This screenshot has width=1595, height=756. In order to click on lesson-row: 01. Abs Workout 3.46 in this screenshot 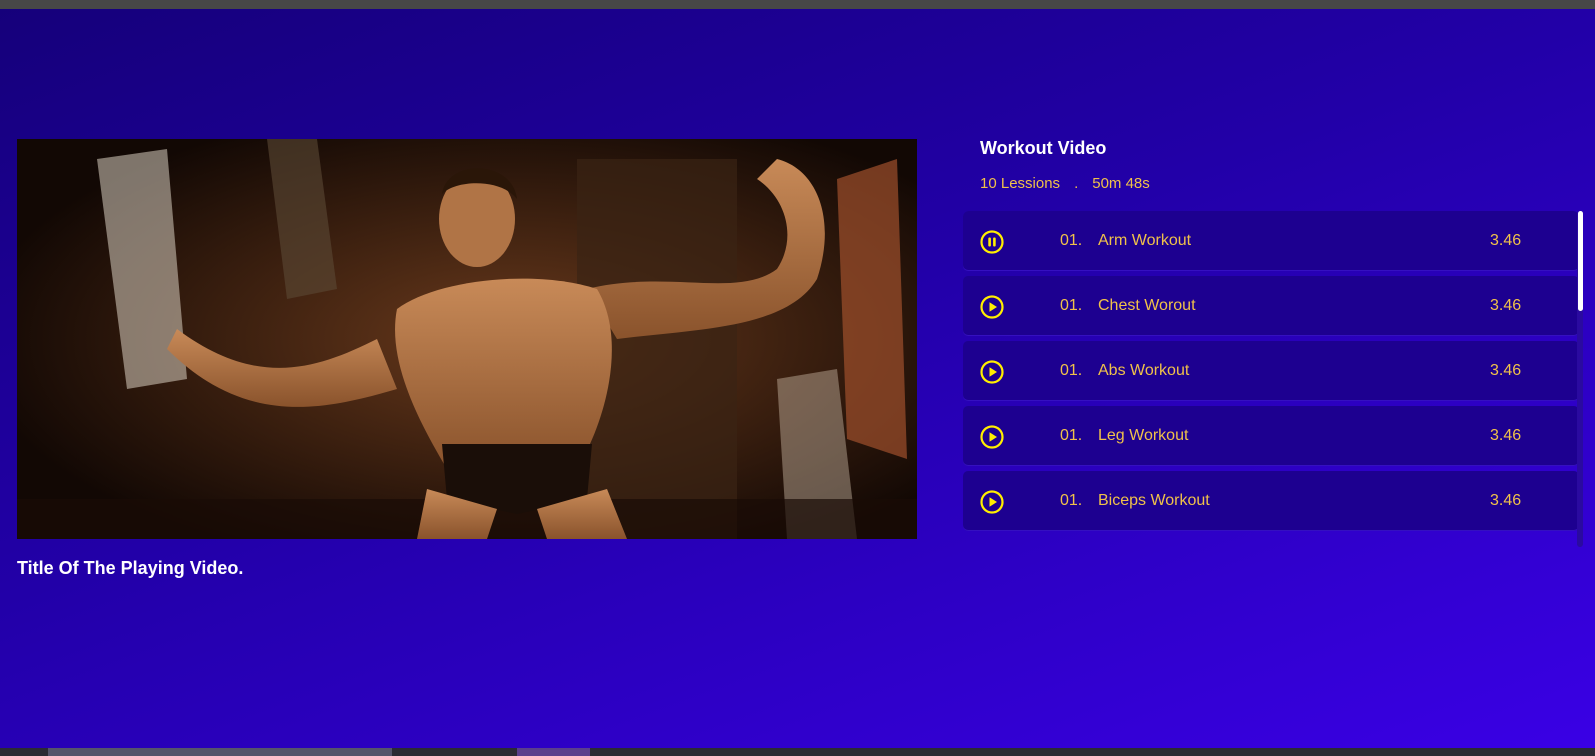, I will do `click(1271, 371)`.